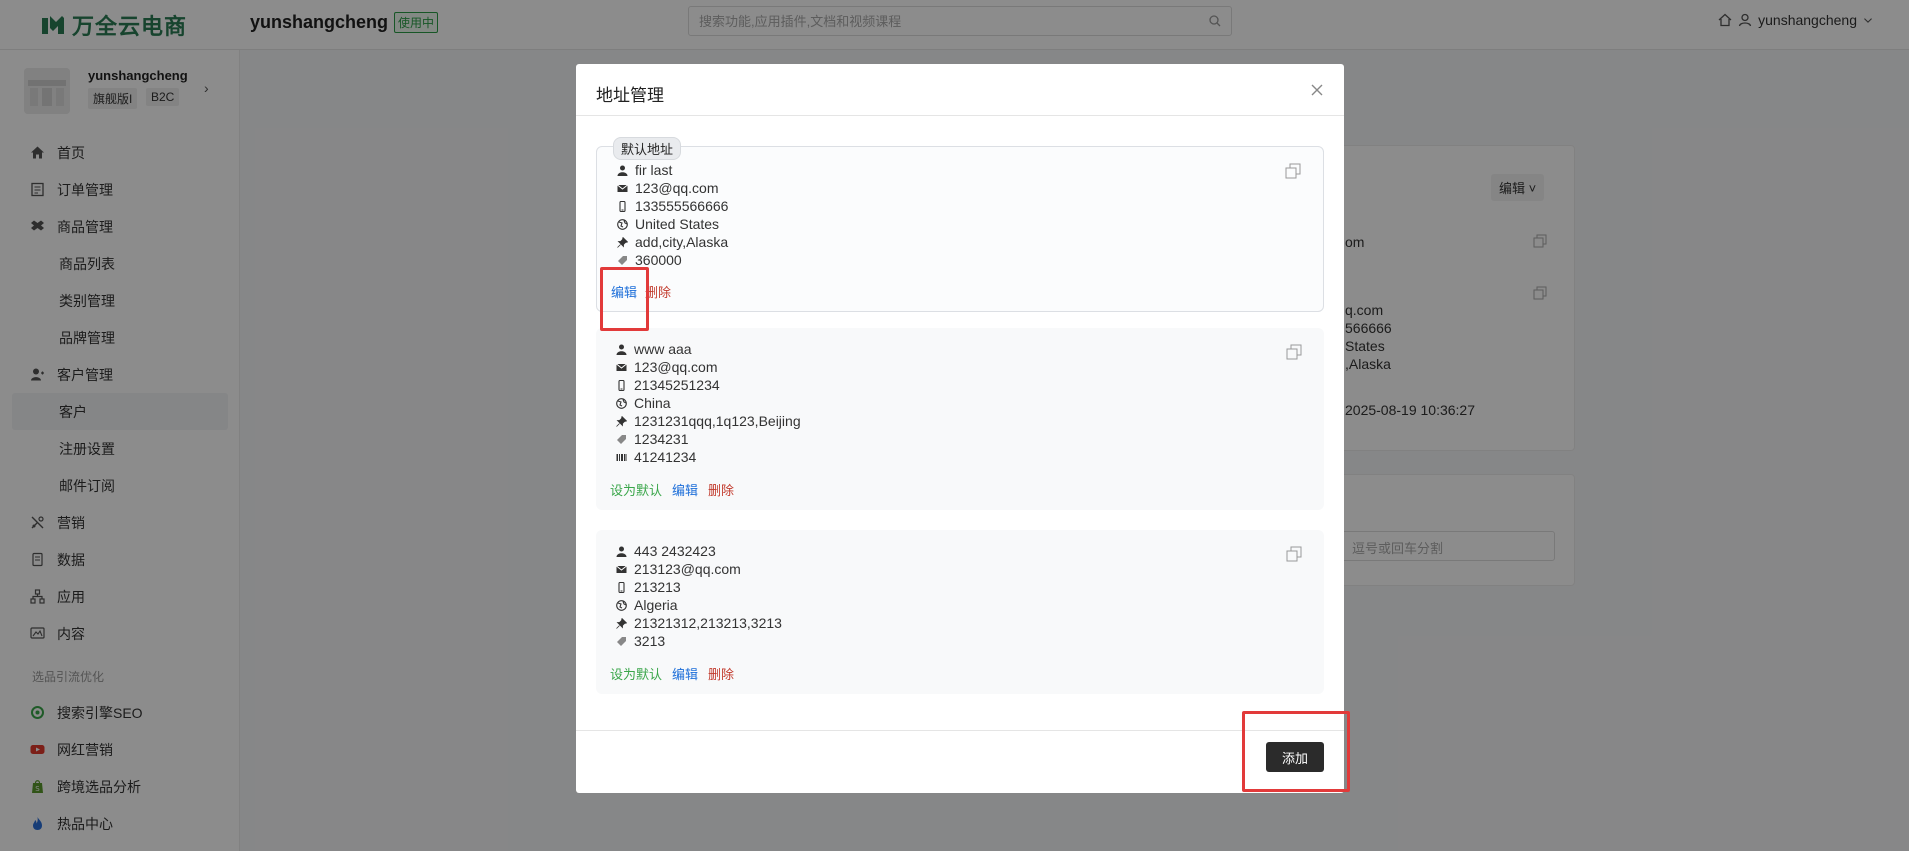  Describe the element at coordinates (624, 299) in the screenshot. I see `highlight-box-edit` at that location.